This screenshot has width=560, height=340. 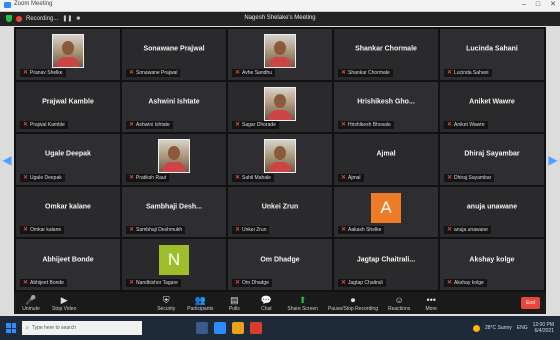 I want to click on more-button: ••• More, so click(x=431, y=303).